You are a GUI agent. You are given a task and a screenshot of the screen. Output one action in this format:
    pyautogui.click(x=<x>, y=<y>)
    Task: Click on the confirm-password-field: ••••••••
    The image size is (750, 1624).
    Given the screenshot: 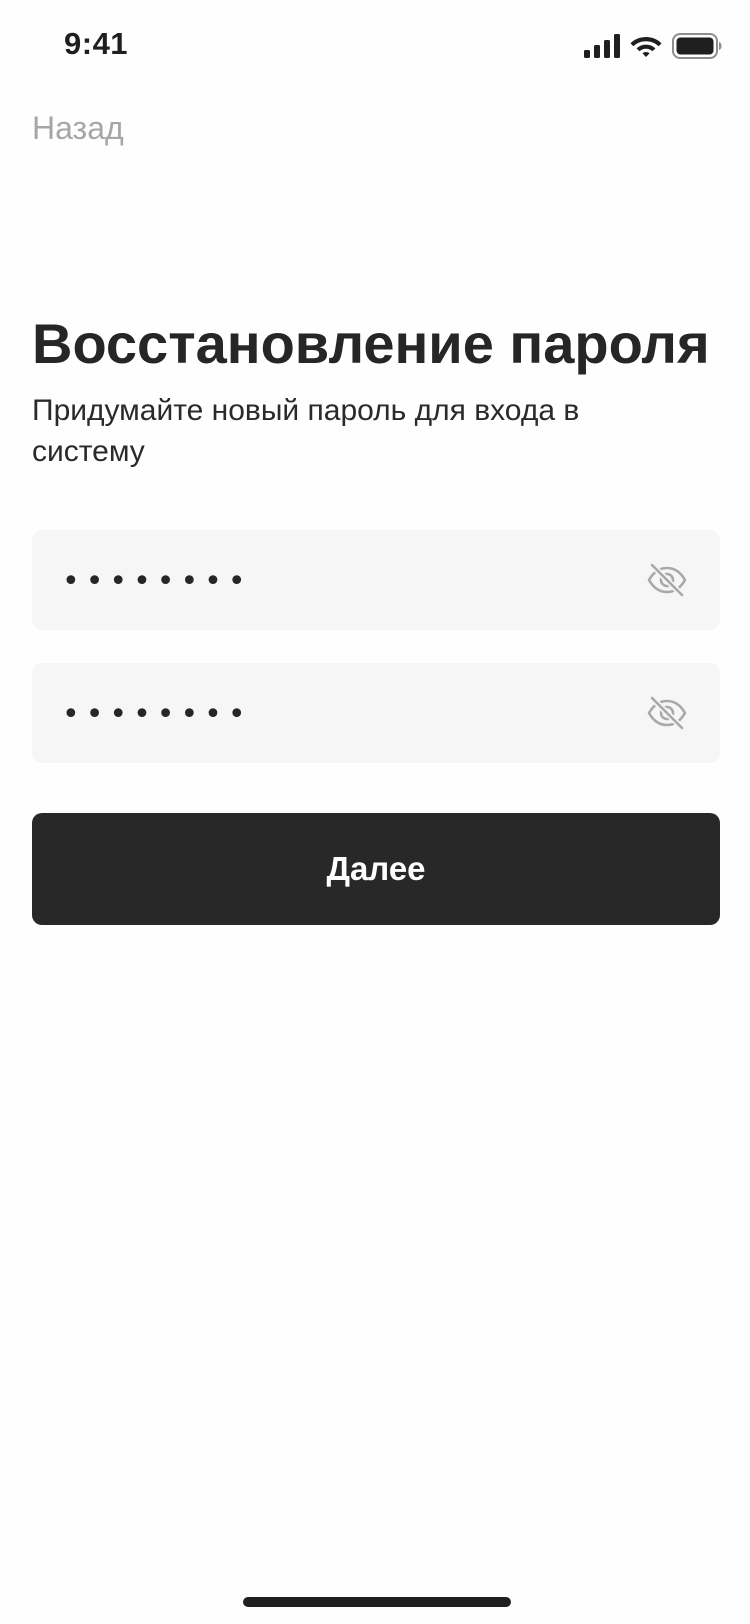 What is the action you would take?
    pyautogui.click(x=376, y=713)
    